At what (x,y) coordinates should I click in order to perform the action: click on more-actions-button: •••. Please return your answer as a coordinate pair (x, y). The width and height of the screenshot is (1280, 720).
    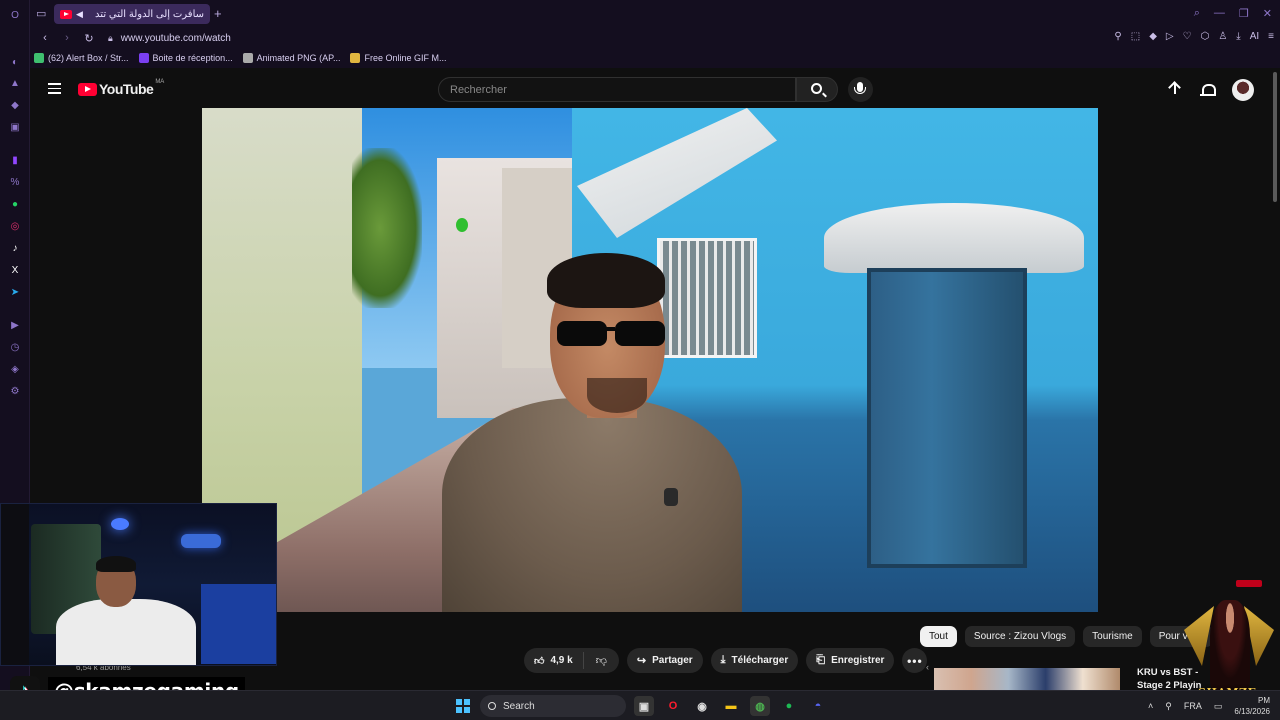
    Looking at the image, I should click on (915, 660).